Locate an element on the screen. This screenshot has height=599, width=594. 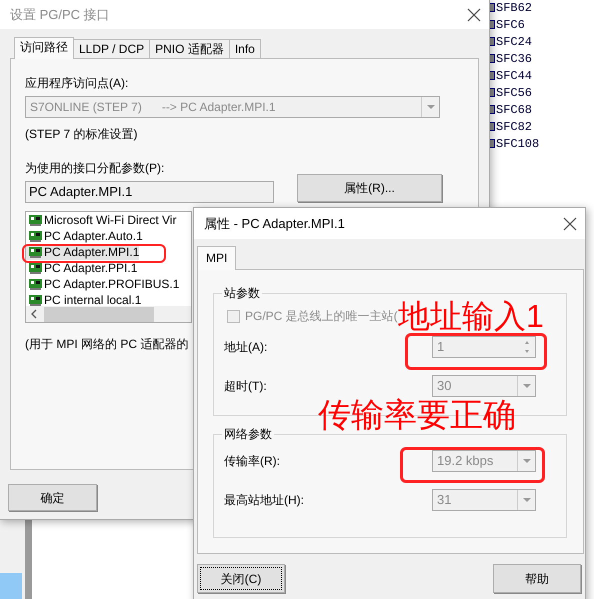
block-name: SFC56 is located at coordinates (514, 93).